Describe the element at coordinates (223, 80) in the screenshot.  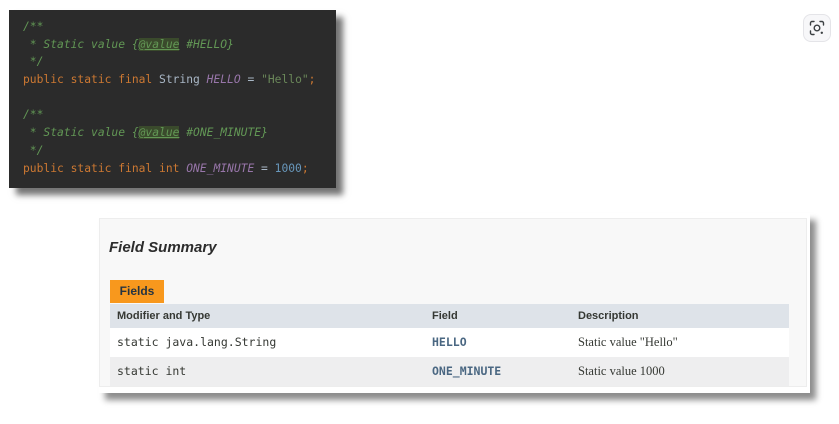
I see `constant-name: HELLO` at that location.